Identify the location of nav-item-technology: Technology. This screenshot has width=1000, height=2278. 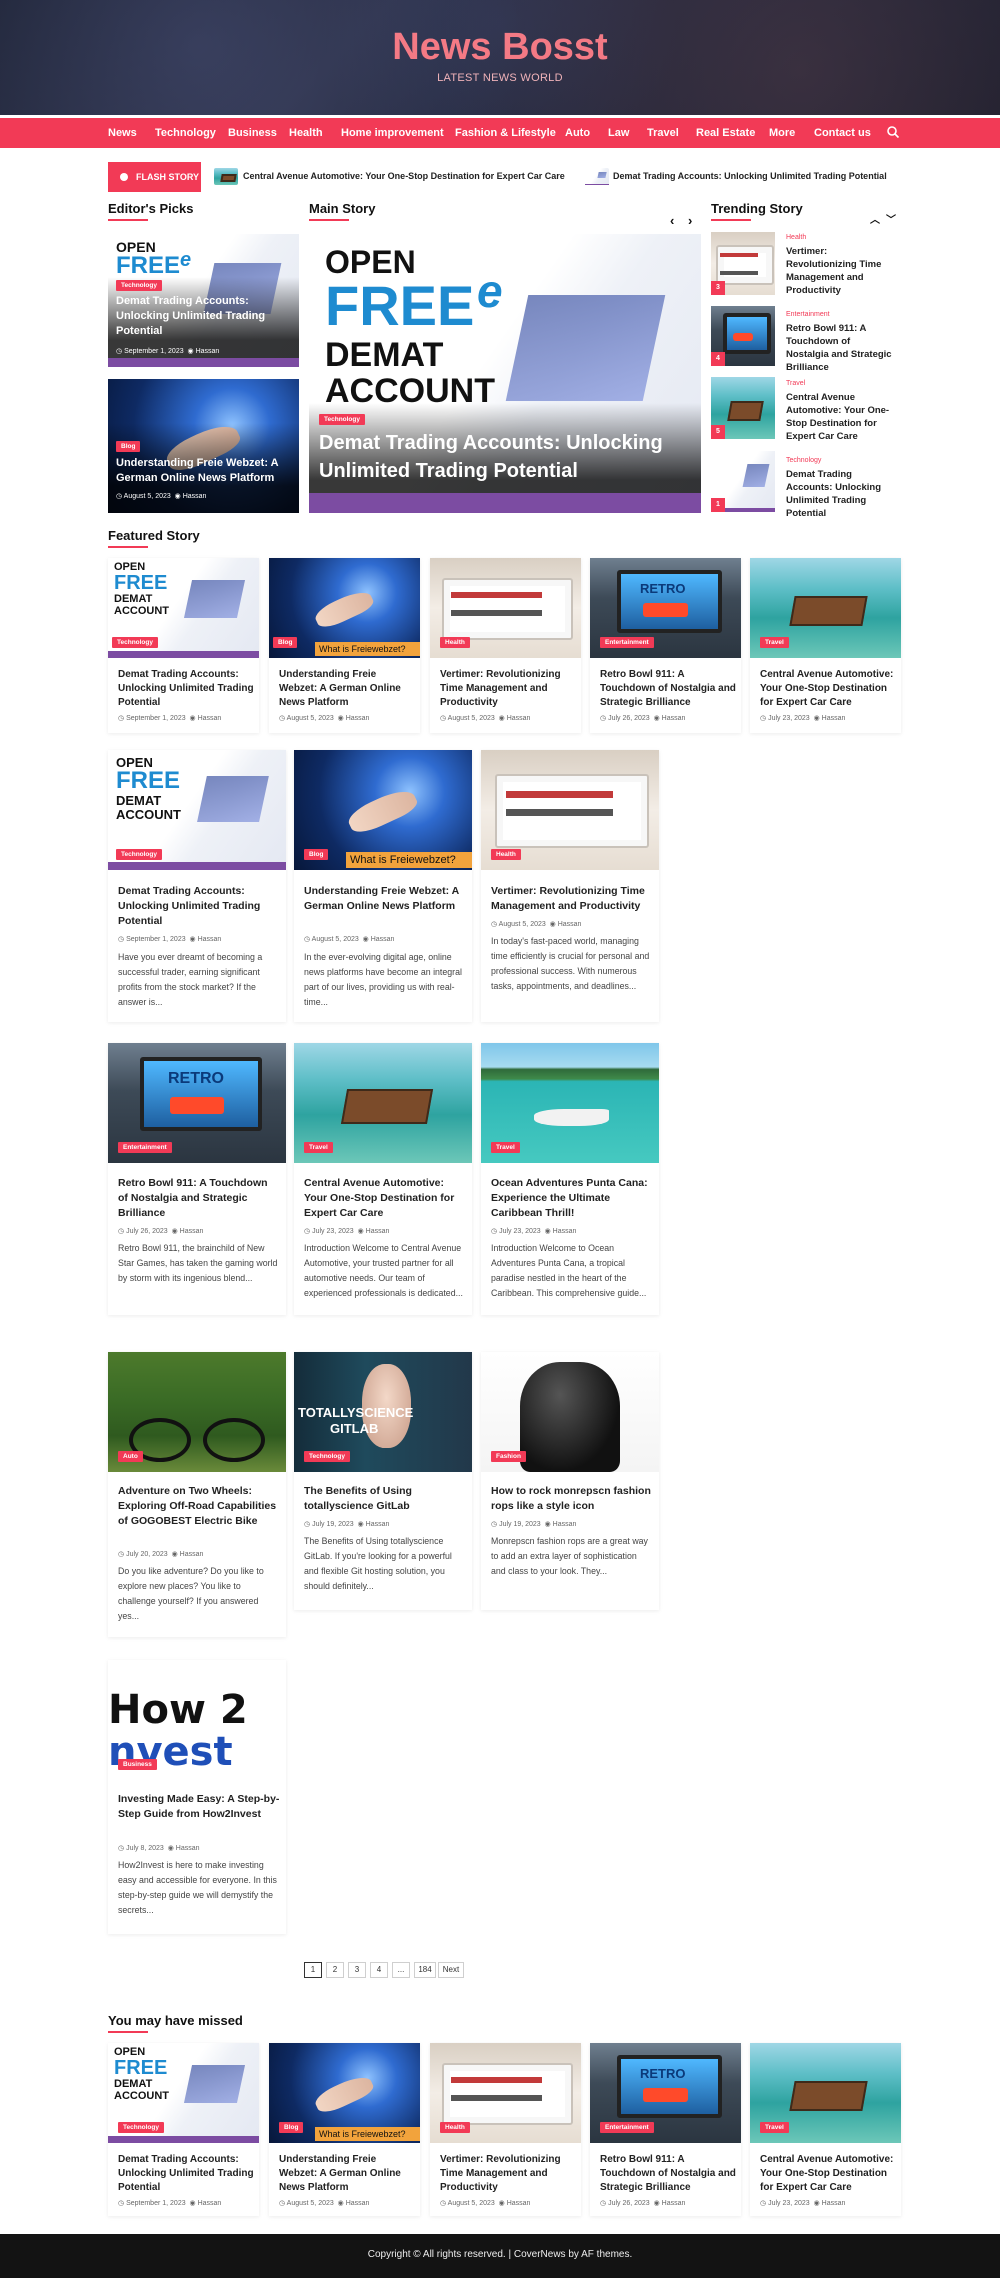
(185, 133).